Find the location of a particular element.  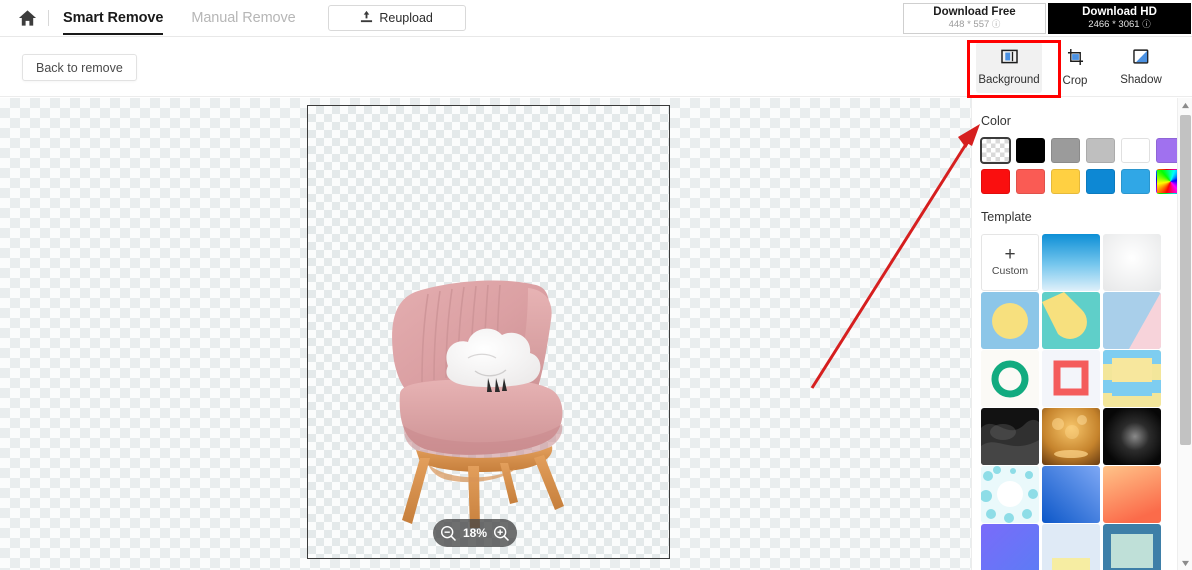

tool-crop-label: Crop is located at coordinates (1075, 80).